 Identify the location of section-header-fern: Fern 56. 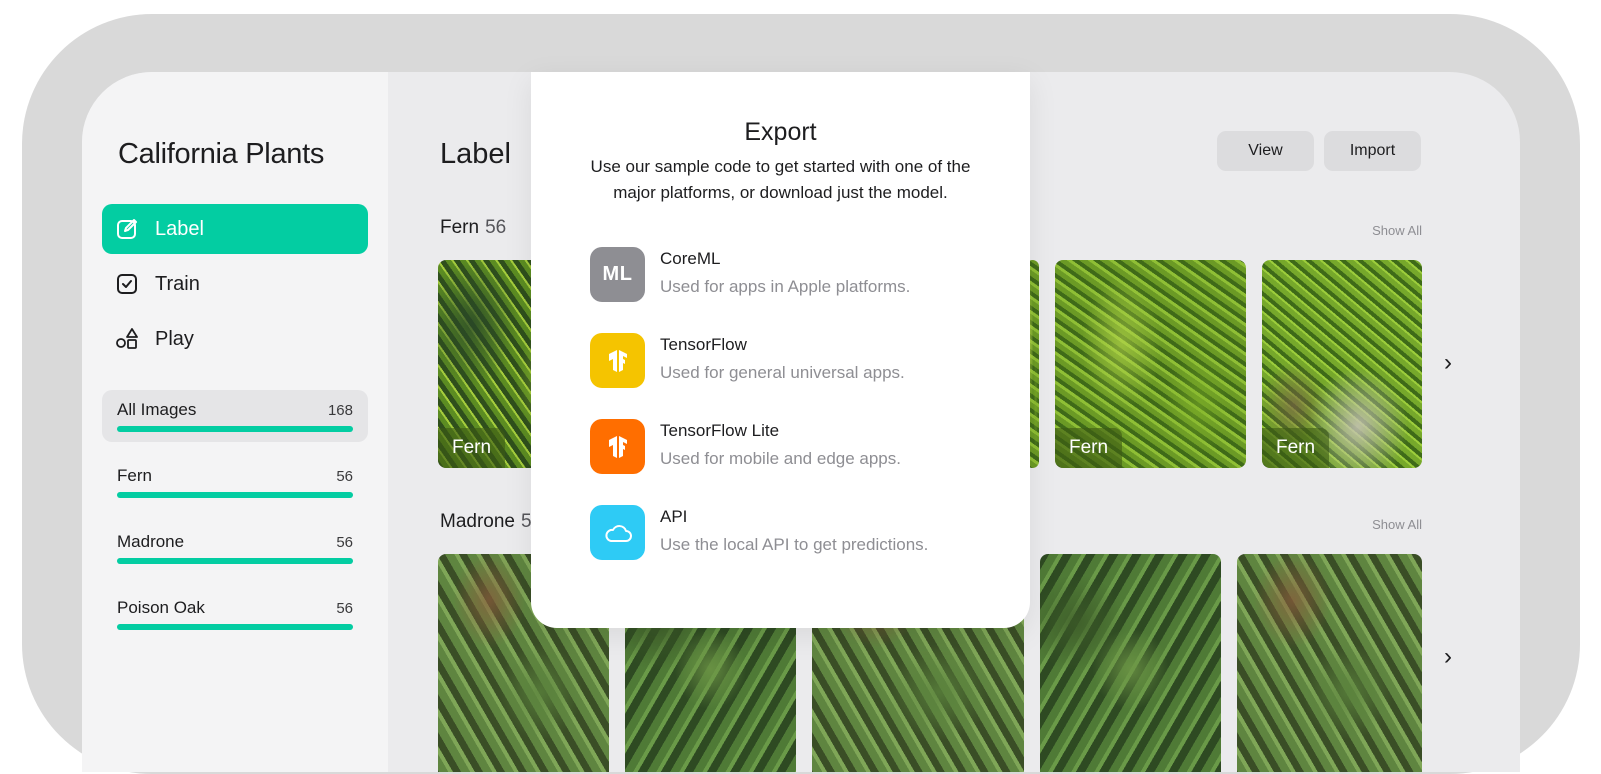
(473, 228).